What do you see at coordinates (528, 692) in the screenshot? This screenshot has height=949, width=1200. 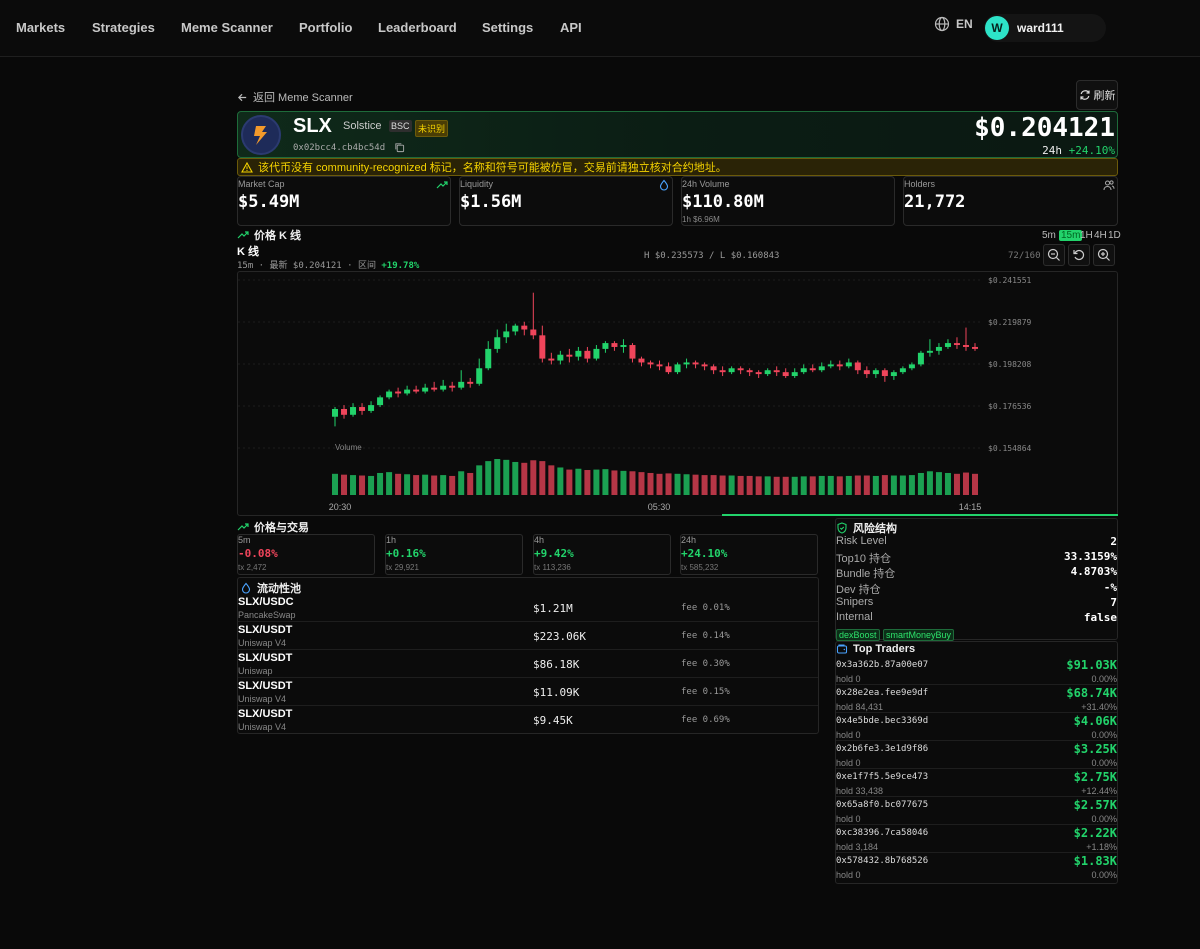 I see `pool-row: SLX/USDT Uniswap V4 $11.09K fee 0.15%` at bounding box center [528, 692].